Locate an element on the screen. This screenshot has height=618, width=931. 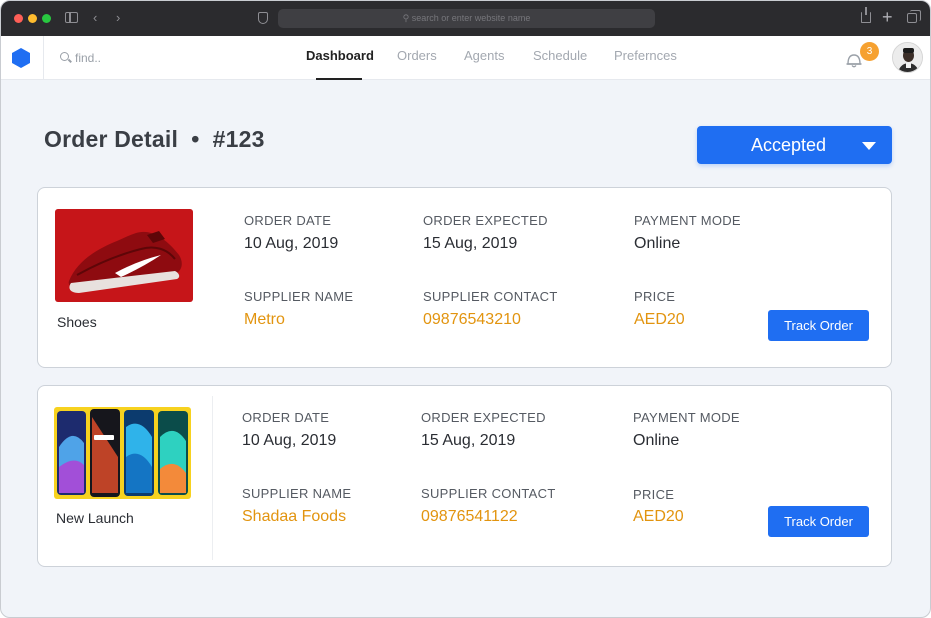
nav-active-indicator is located at coordinates (339, 79).